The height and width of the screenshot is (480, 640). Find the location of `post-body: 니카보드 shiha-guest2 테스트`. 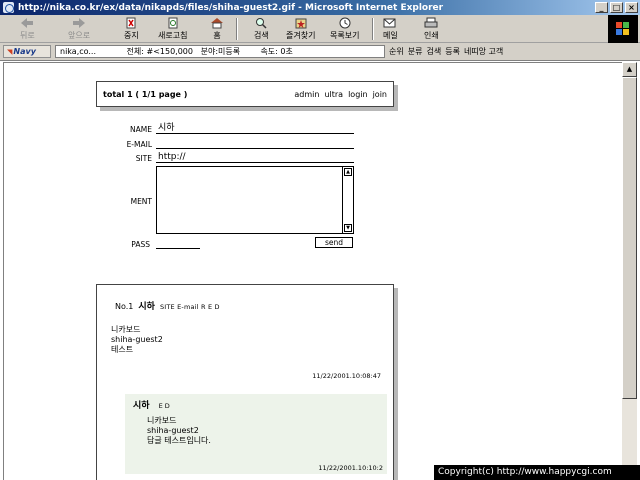

post-body: 니카보드 shiha-guest2 테스트 is located at coordinates (137, 340).